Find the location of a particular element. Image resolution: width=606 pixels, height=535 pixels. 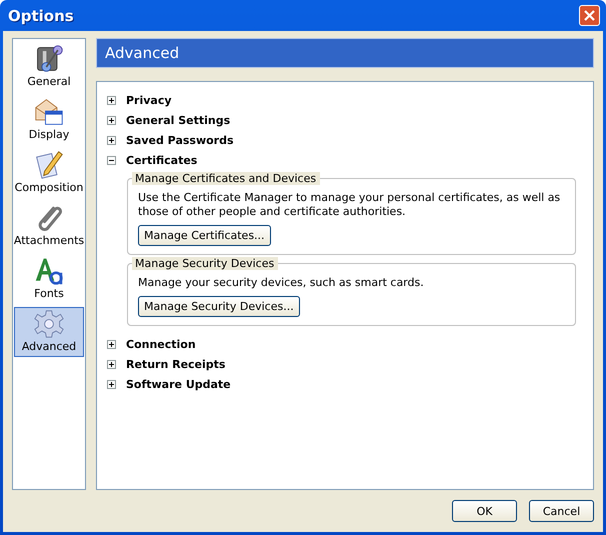

section-label: Privacy is located at coordinates (149, 100).